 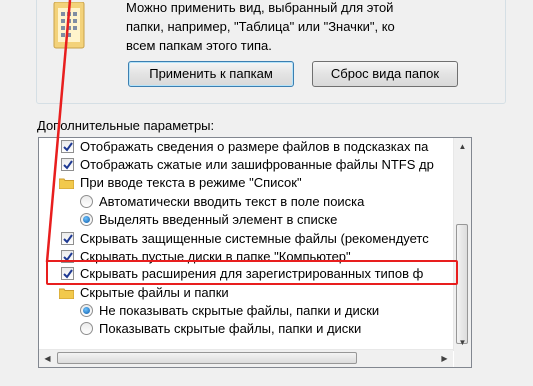 I want to click on list-item-label: Показывать скрытые файлы, папки и диски, so click(x=230, y=328).